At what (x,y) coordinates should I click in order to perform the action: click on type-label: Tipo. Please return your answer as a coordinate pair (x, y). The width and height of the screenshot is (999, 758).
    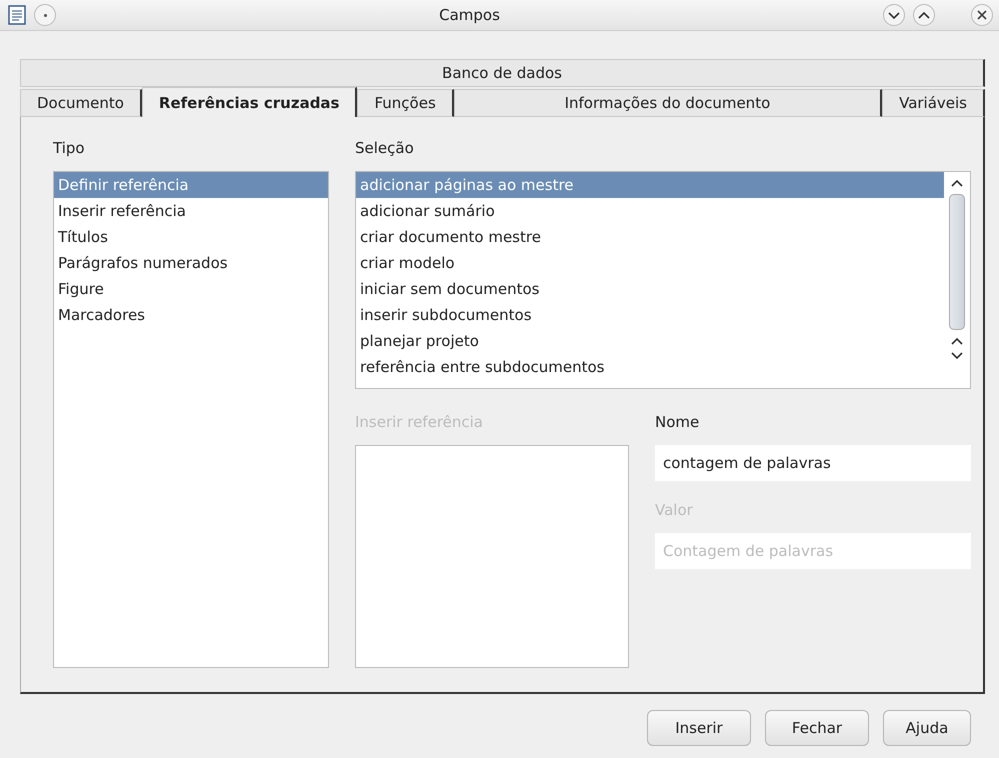
    Looking at the image, I should click on (69, 149).